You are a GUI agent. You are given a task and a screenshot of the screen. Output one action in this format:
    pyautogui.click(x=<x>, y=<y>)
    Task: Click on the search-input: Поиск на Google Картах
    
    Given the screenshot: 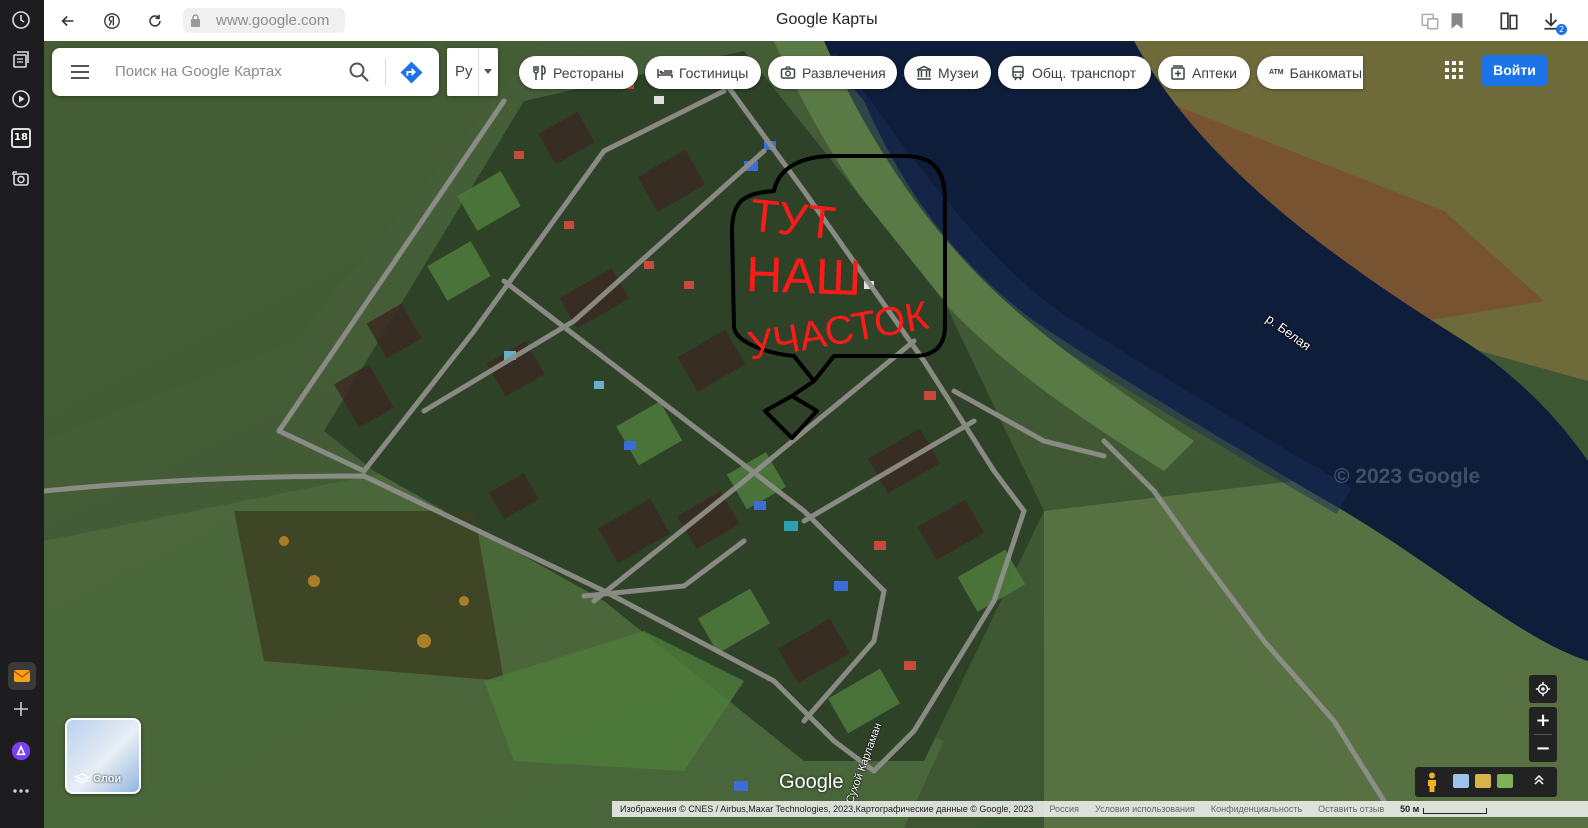 What is the action you would take?
    pyautogui.click(x=198, y=71)
    